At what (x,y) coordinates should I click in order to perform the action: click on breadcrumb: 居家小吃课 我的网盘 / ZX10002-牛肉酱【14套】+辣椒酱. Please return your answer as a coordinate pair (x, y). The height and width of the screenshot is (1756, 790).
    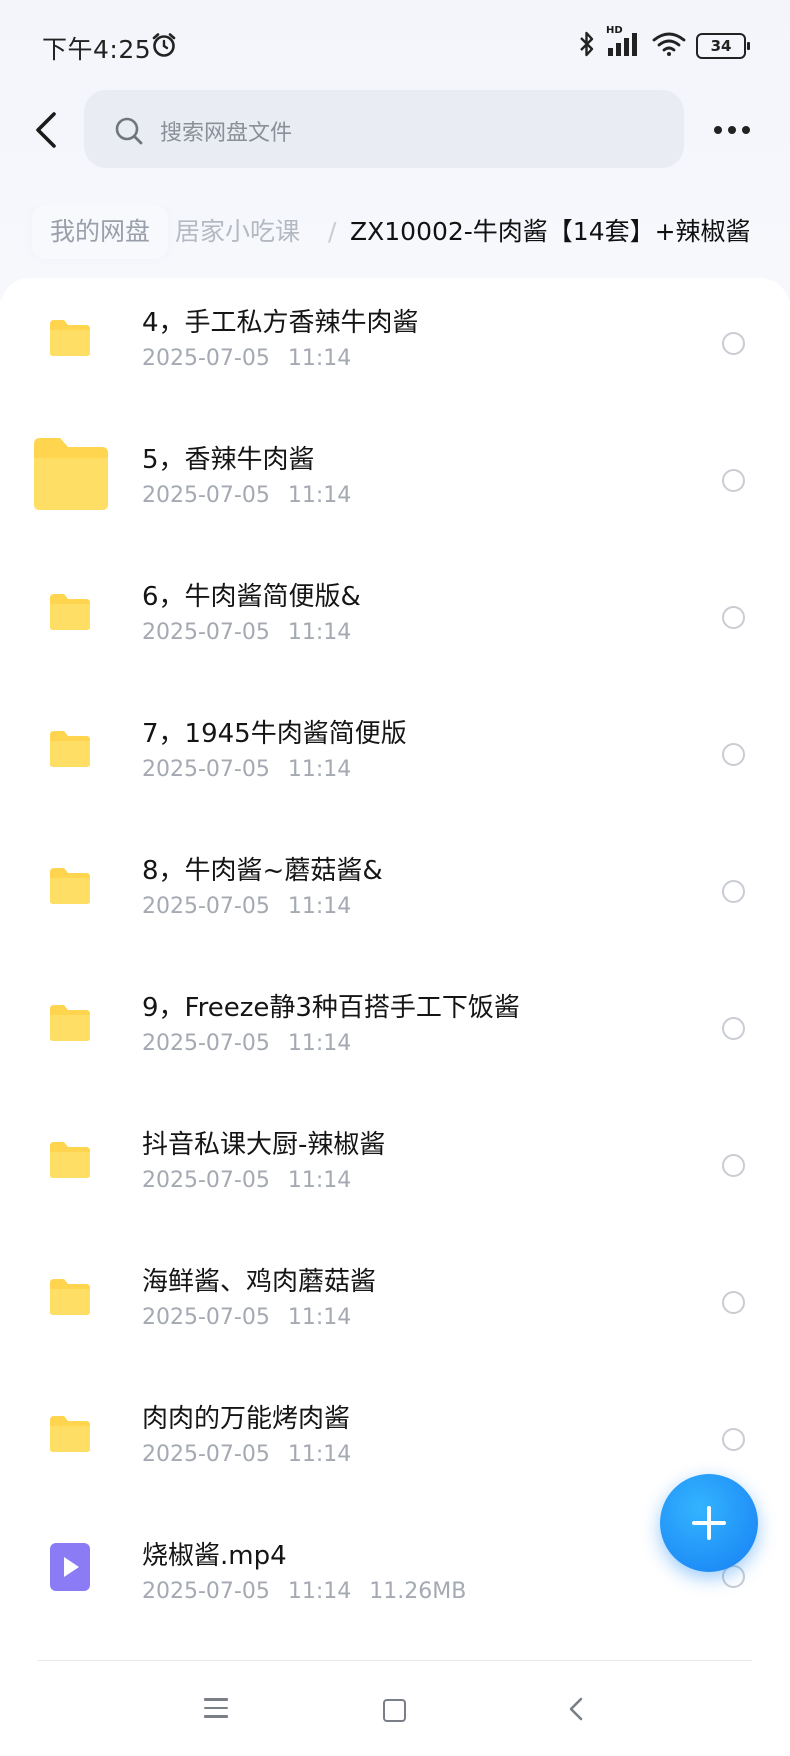
    Looking at the image, I should click on (395, 235).